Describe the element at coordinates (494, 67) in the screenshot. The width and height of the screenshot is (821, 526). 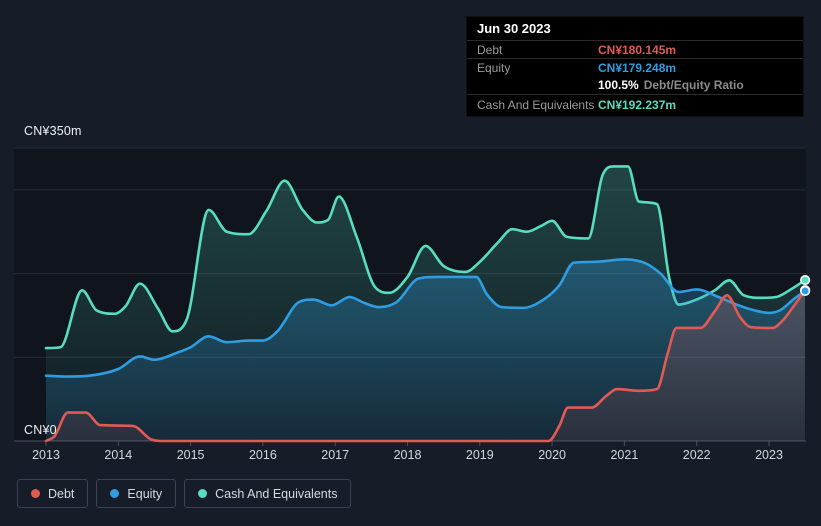
I see `tooltip-equity-label: Equity` at that location.